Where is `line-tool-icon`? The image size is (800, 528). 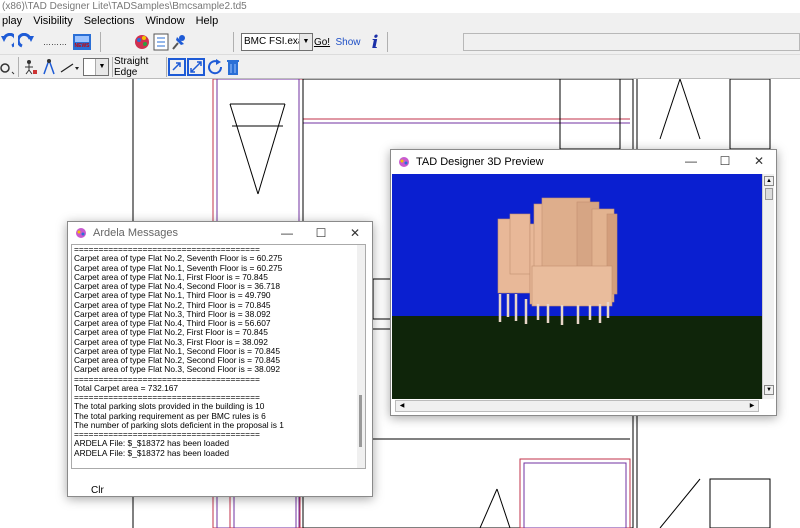
line-tool-icon is located at coordinates (70, 67).